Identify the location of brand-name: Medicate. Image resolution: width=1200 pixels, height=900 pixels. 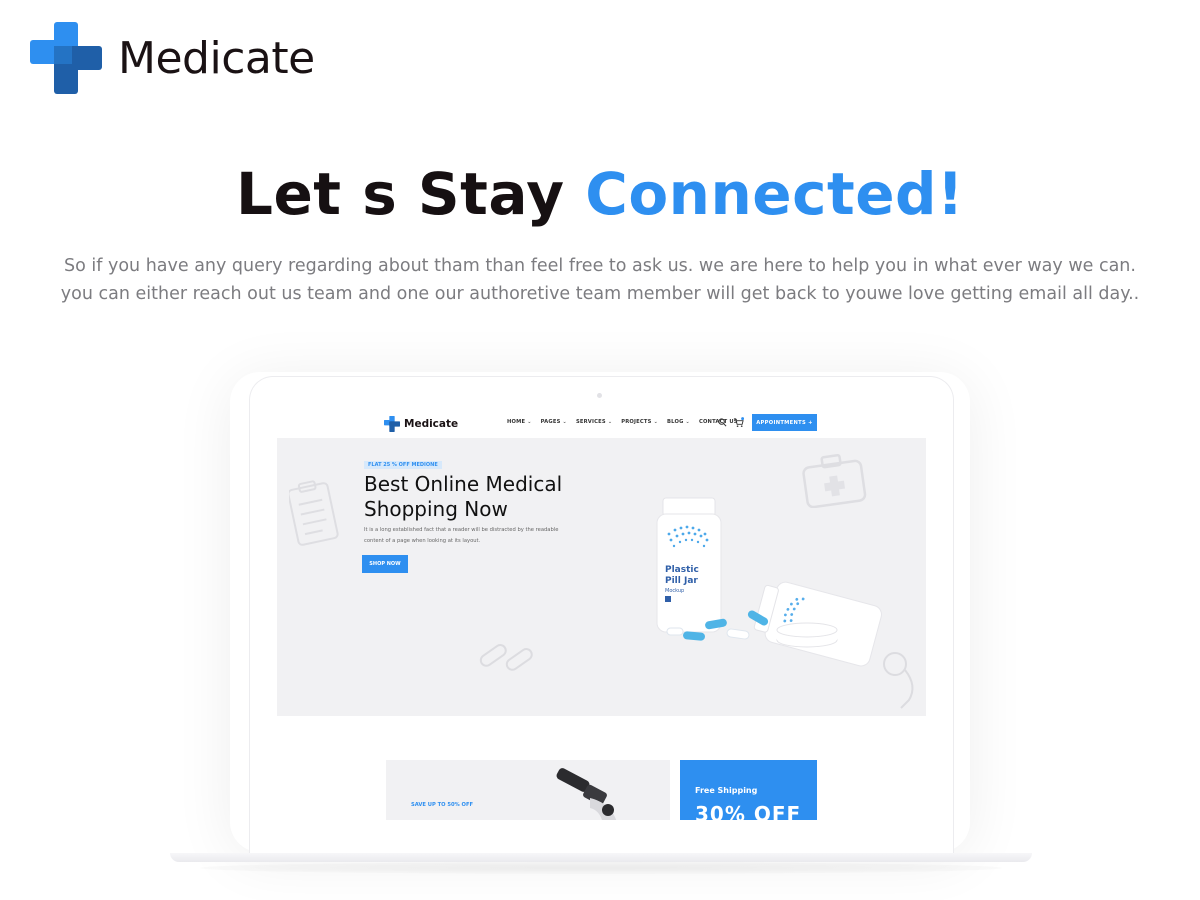
(216, 58).